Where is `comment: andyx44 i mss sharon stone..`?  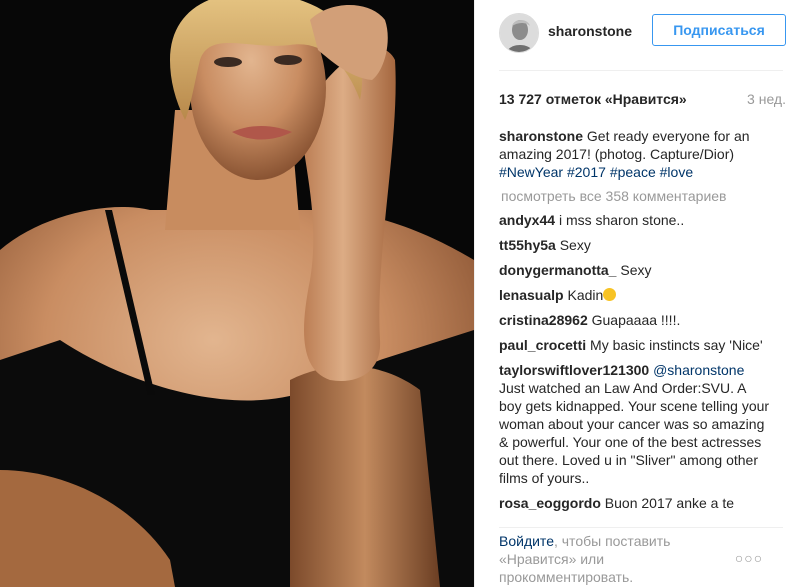
comment: andyx44 i mss sharon stone.. is located at coordinates (634, 220).